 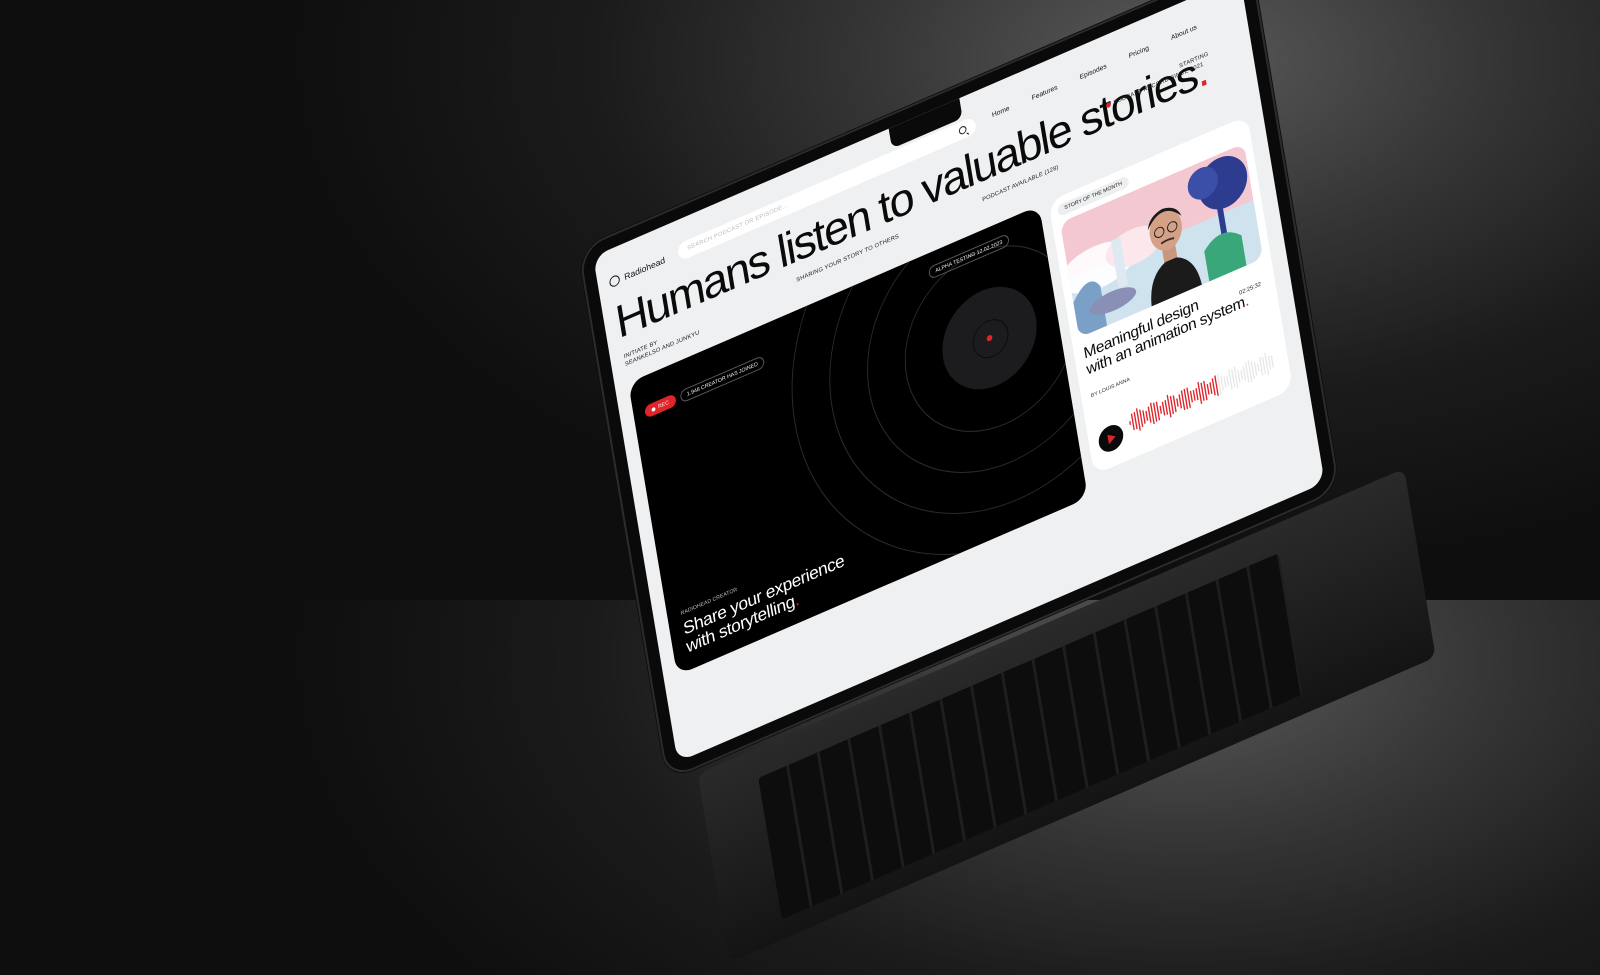 What do you see at coordinates (1110, 388) in the screenshot?
I see `story-author: BY LOUIS ANNA` at bounding box center [1110, 388].